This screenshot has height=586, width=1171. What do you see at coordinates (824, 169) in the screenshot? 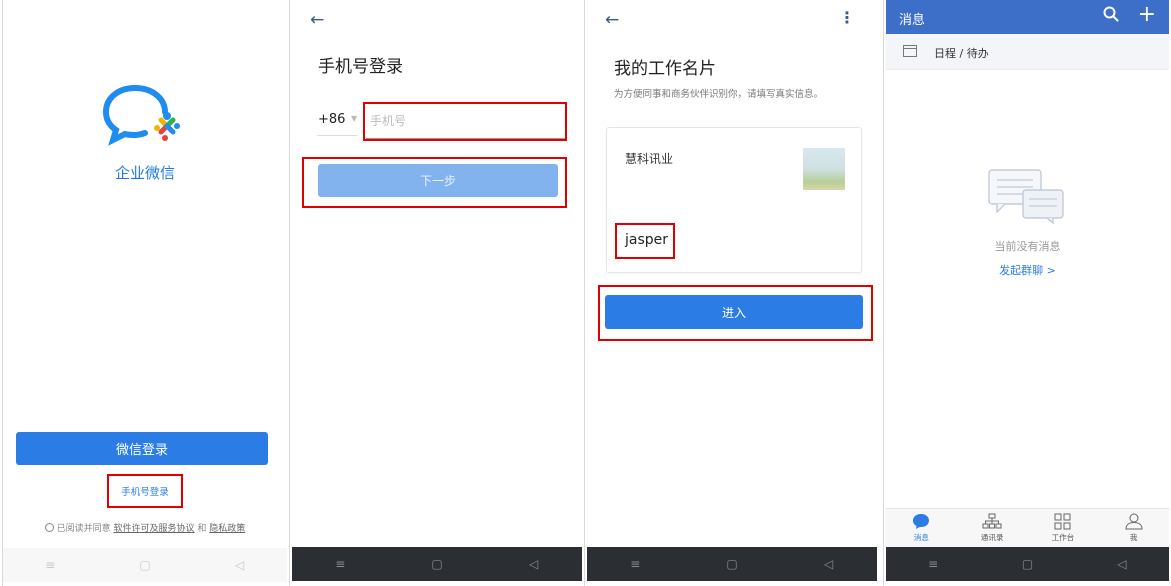
I see `avatar` at bounding box center [824, 169].